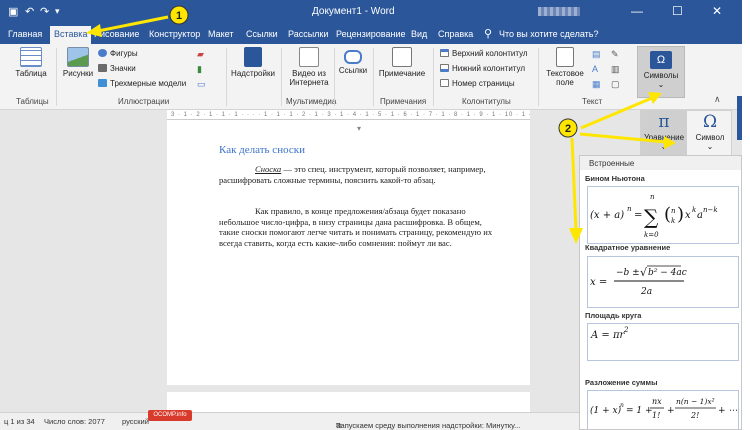  What do you see at coordinates (568, 129) in the screenshot?
I see `annotation-marker-2: 2` at bounding box center [568, 129].